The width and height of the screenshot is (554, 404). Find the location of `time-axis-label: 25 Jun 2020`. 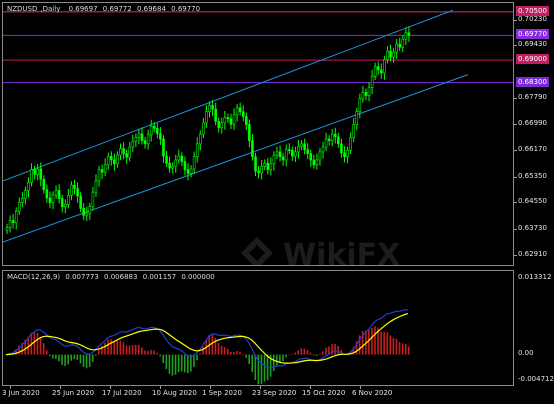

time-axis-label: 25 Jun 2020 is located at coordinates (73, 393).